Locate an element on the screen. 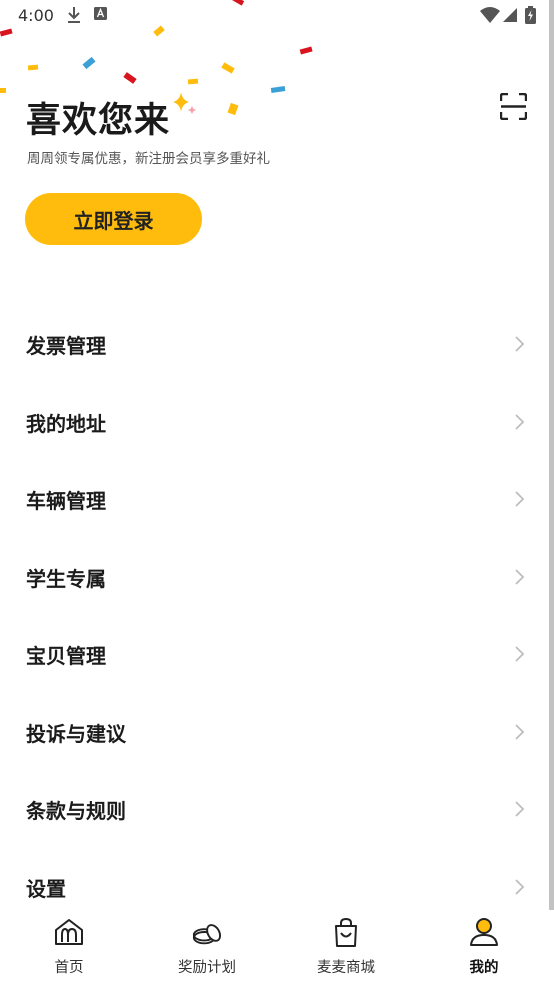  scan-icon is located at coordinates (513, 106).